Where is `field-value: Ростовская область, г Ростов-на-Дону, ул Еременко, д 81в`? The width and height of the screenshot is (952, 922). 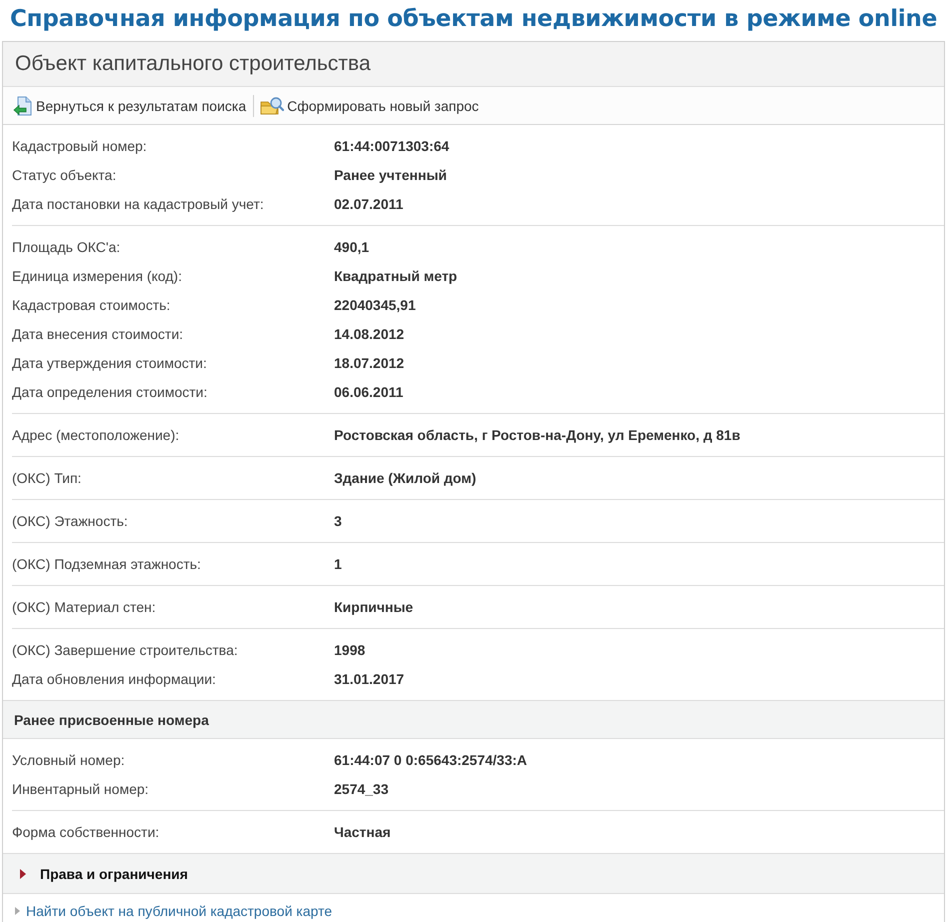 field-value: Ростовская область, г Ростов-на-Дону, ул Еременко, д 81в is located at coordinates (538, 434).